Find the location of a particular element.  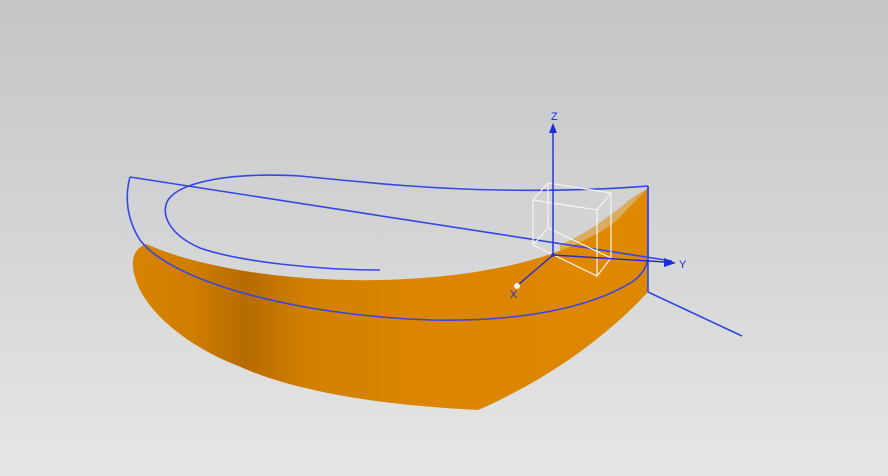

z-axis-arrow is located at coordinates (553, 128).